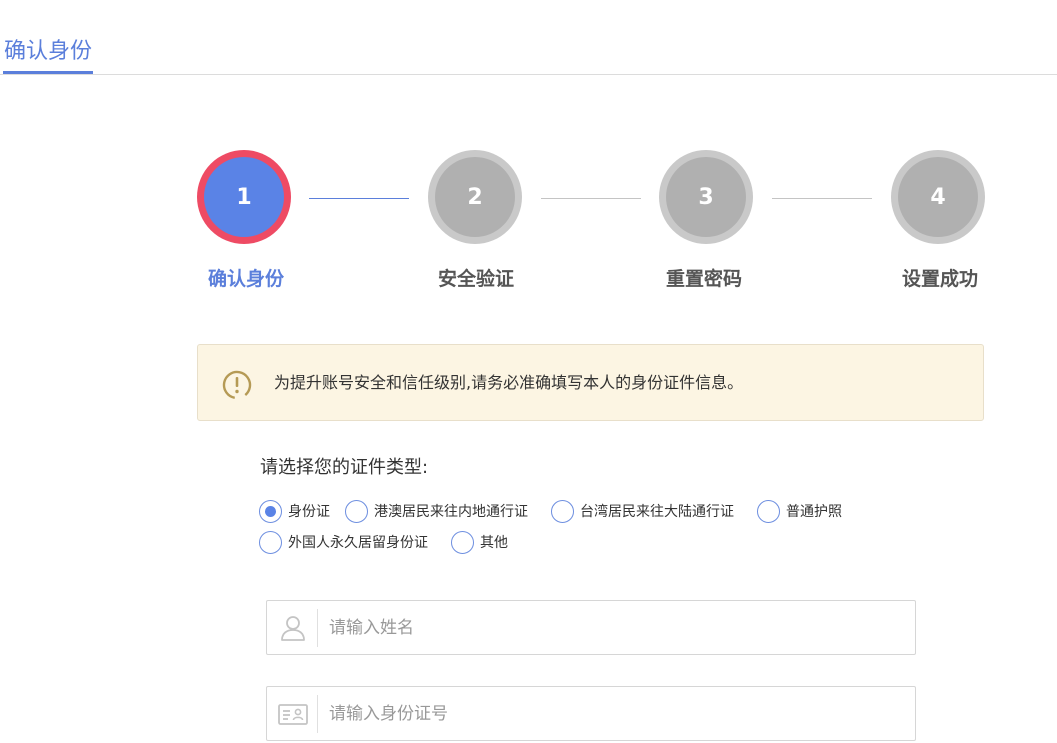  I want to click on step-1-circle: 1, so click(244, 197).